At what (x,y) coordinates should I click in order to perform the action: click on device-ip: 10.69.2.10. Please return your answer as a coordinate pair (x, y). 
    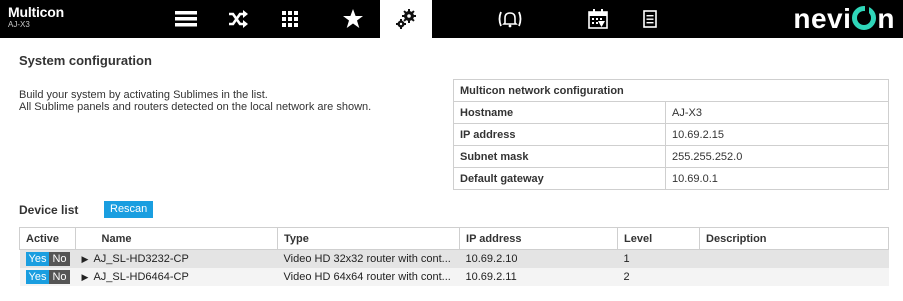
    Looking at the image, I should click on (538, 258).